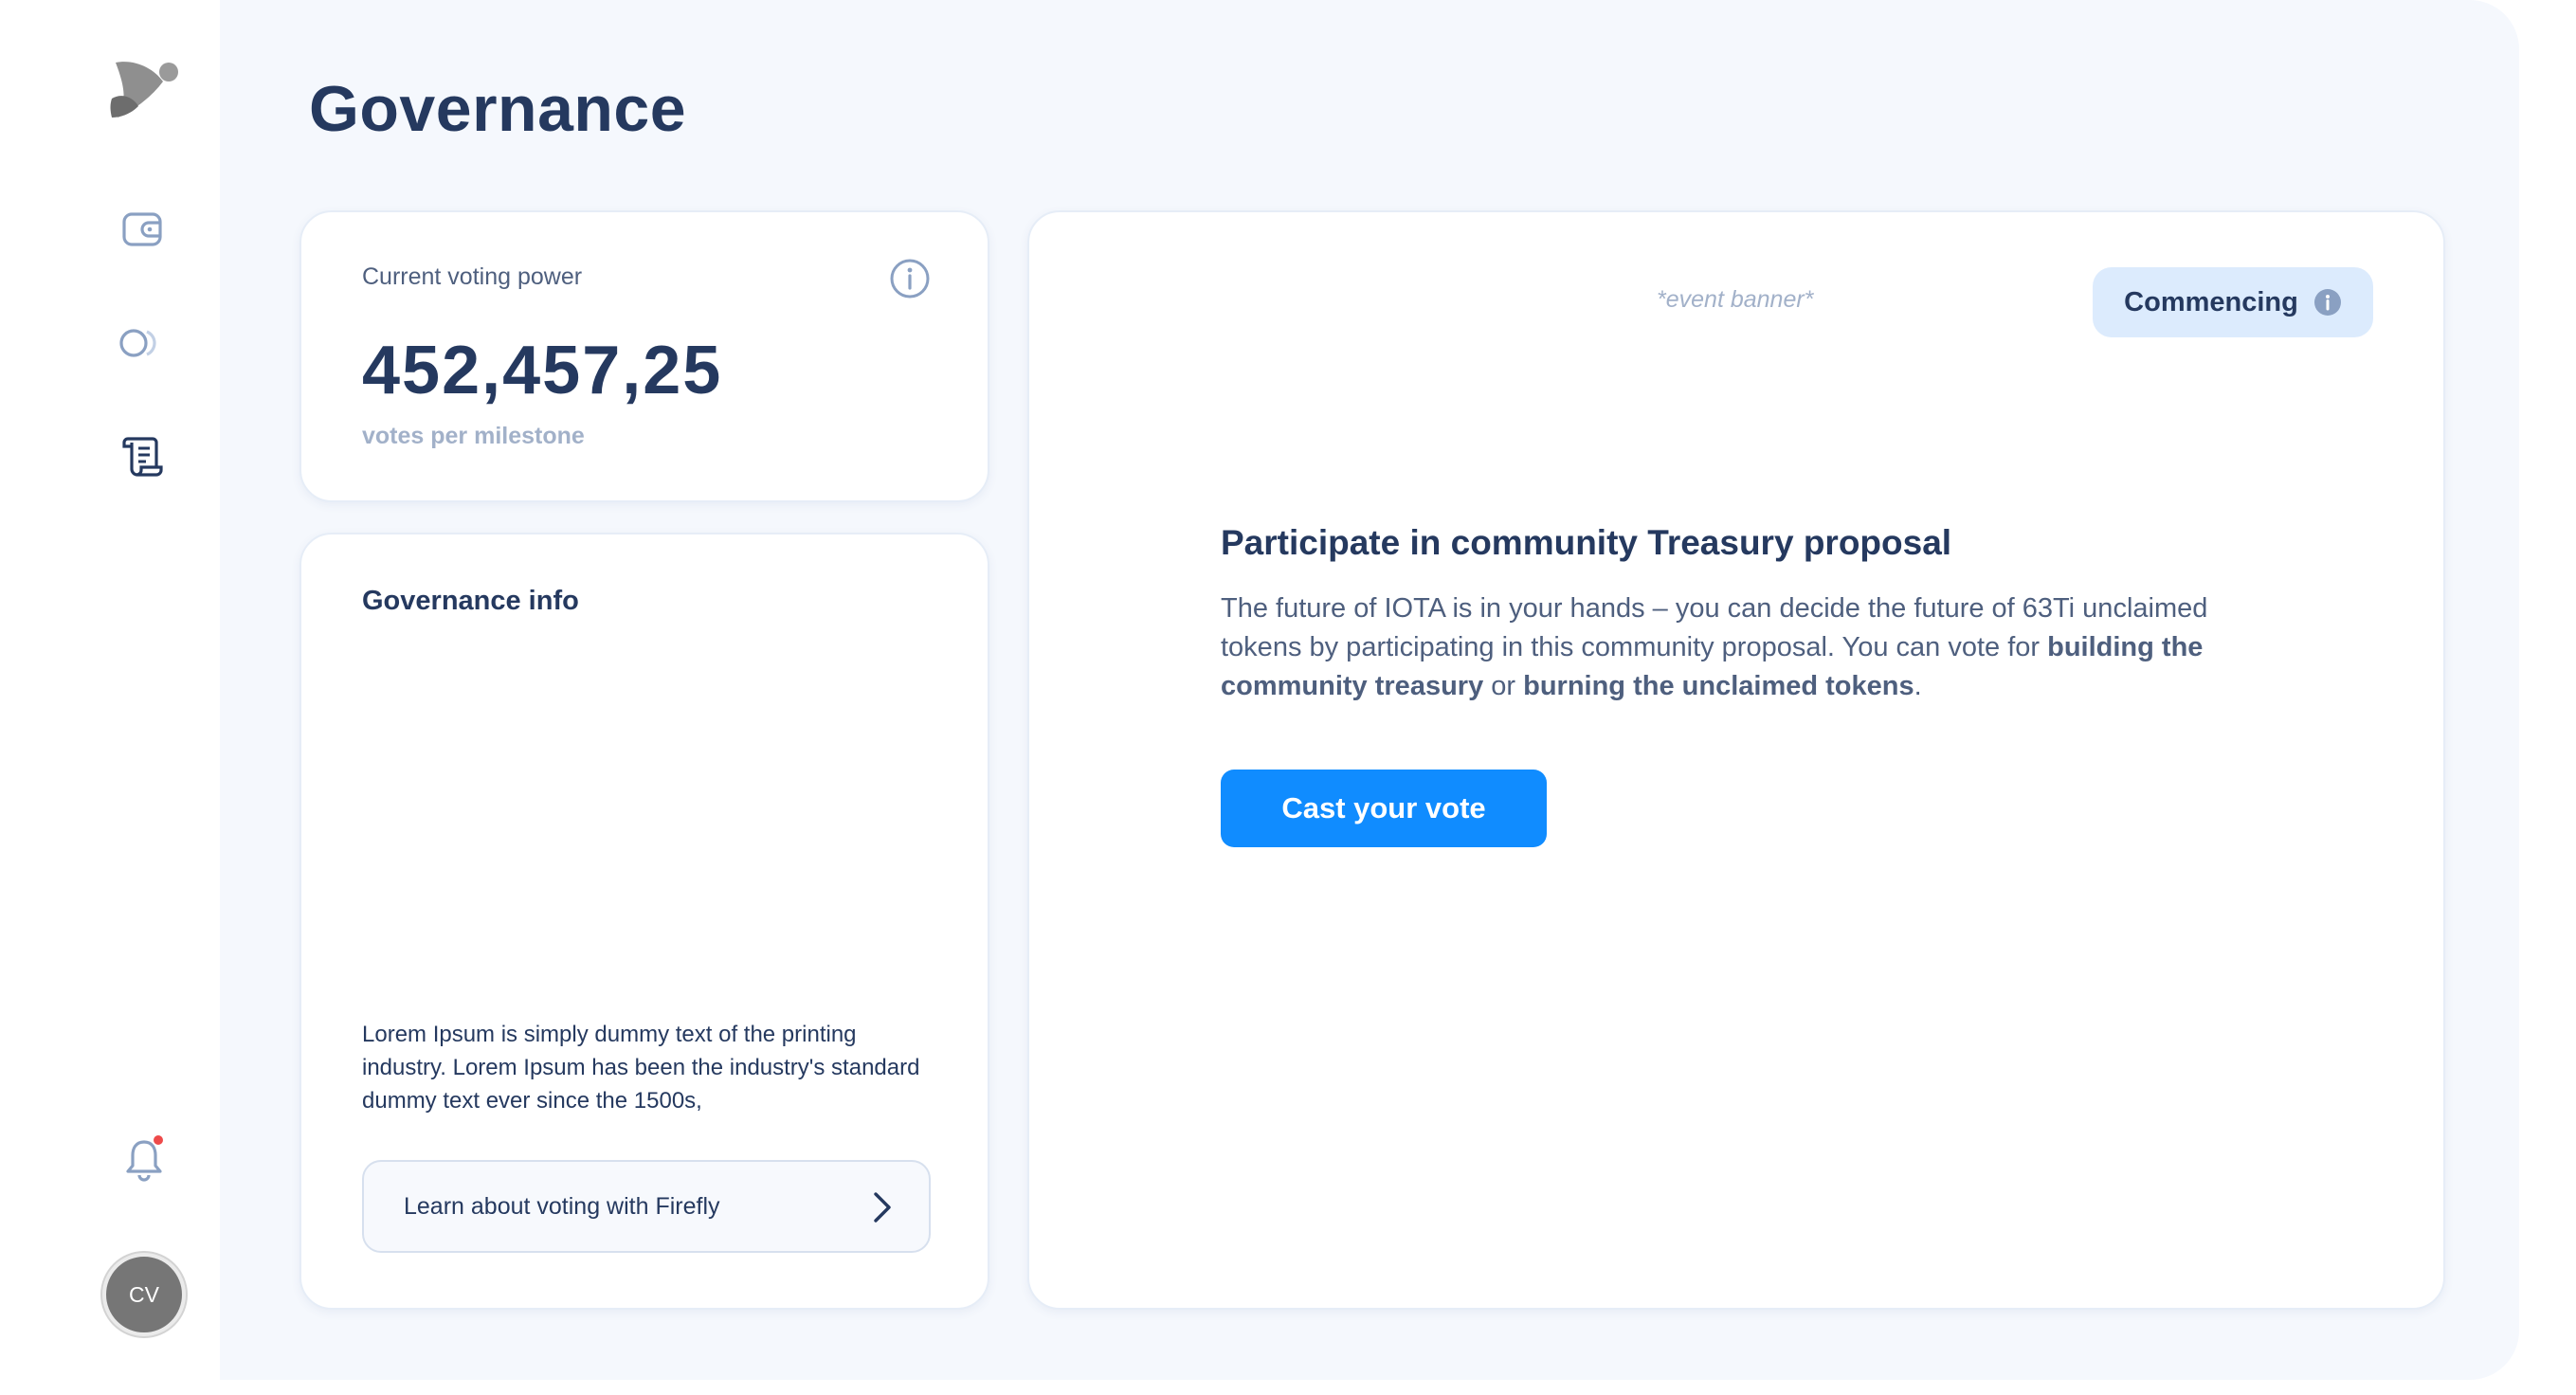 This screenshot has height=1395, width=2576. I want to click on toggle-circles-icon, so click(137, 343).